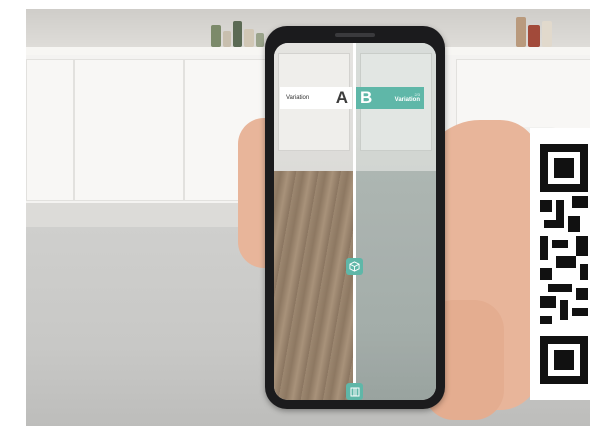 This screenshot has height=434, width=590. I want to click on countertop-bottles, so click(546, 31).